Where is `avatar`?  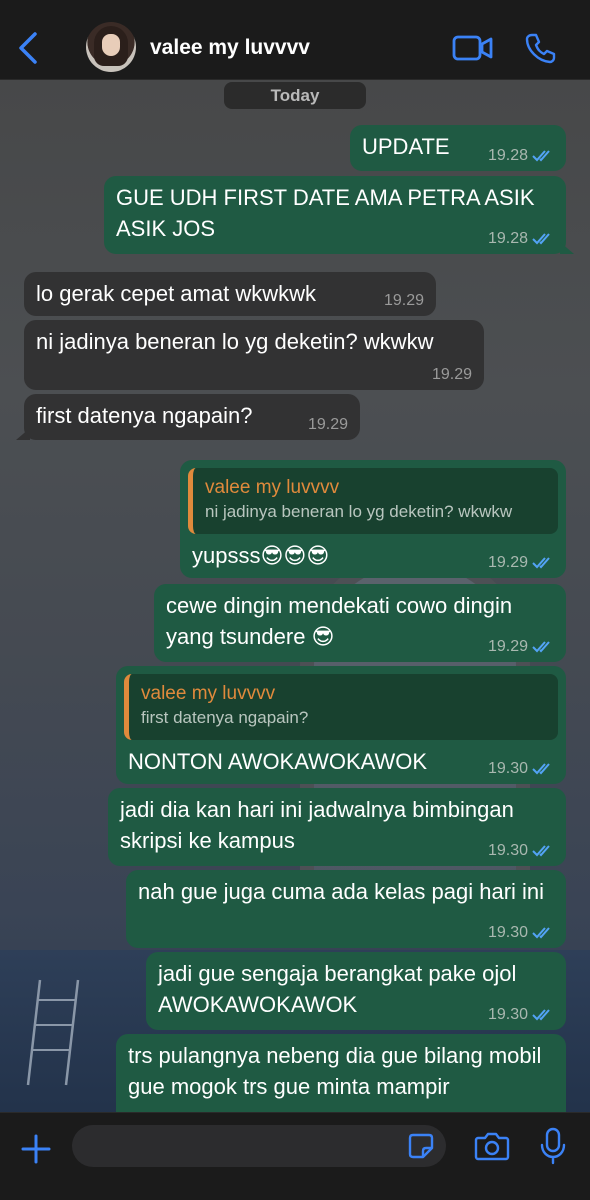 avatar is located at coordinates (111, 47).